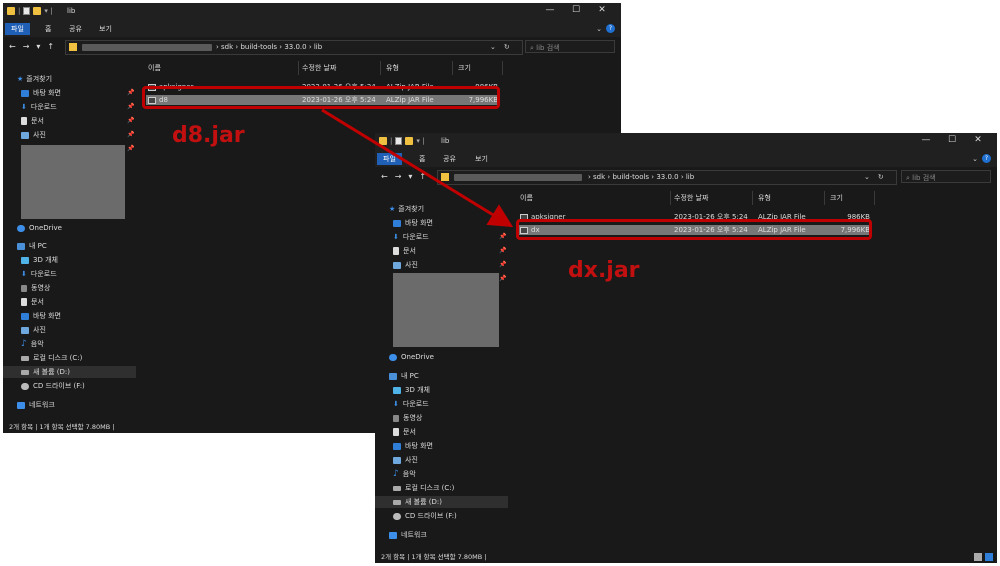 This screenshot has height=566, width=1000. I want to click on arrow-annotation, so click(417, 168).